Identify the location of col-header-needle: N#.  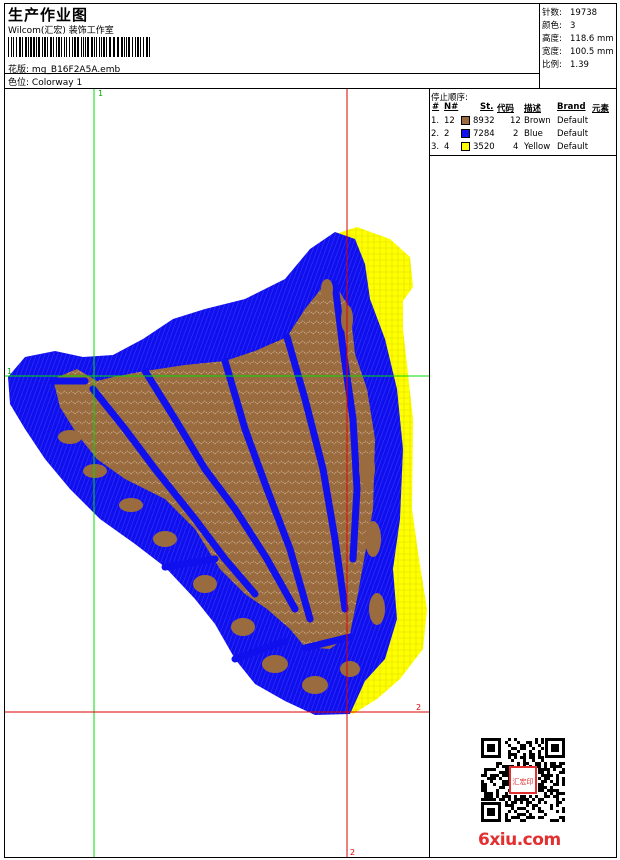
(451, 107).